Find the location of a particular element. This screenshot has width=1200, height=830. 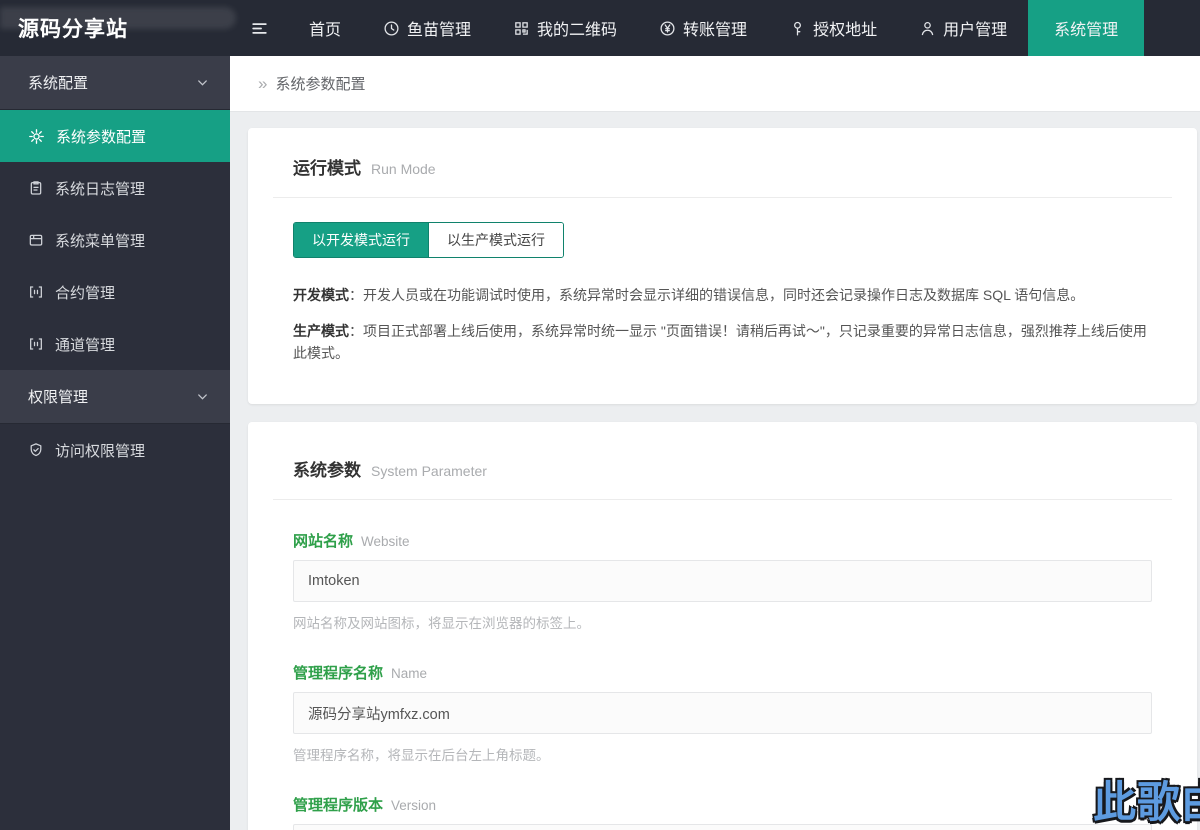

topnav-item-label: 系统管理 is located at coordinates (1086, 30).